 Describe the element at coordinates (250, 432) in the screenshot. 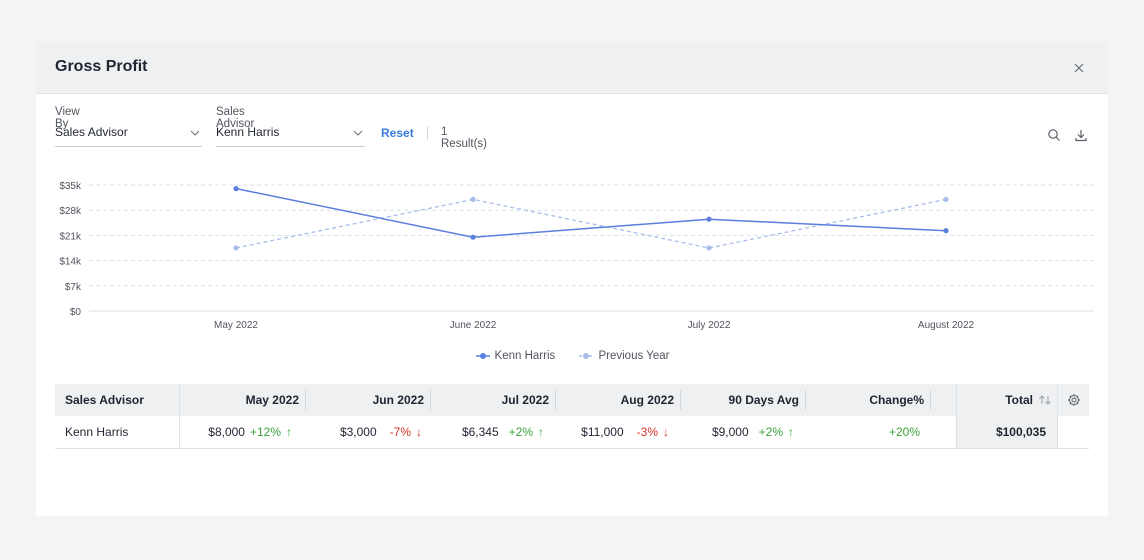

I see `cell-may: $8,000 +12% ↑` at that location.